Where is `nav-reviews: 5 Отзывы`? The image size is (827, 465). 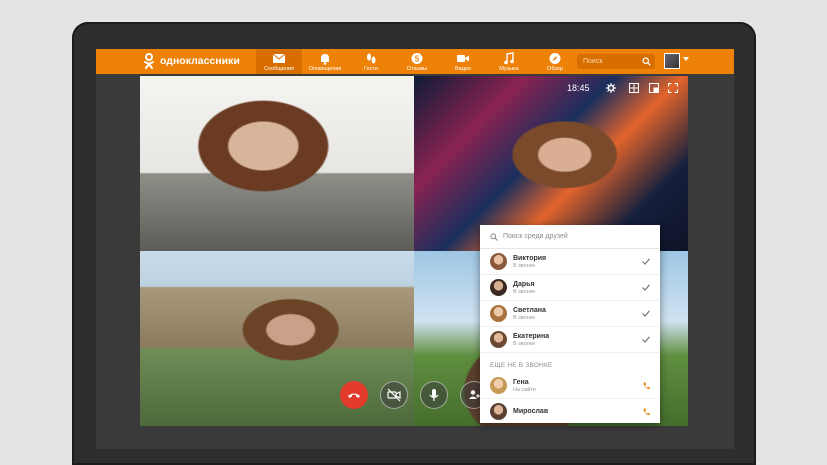 nav-reviews: 5 Отзывы is located at coordinates (417, 61).